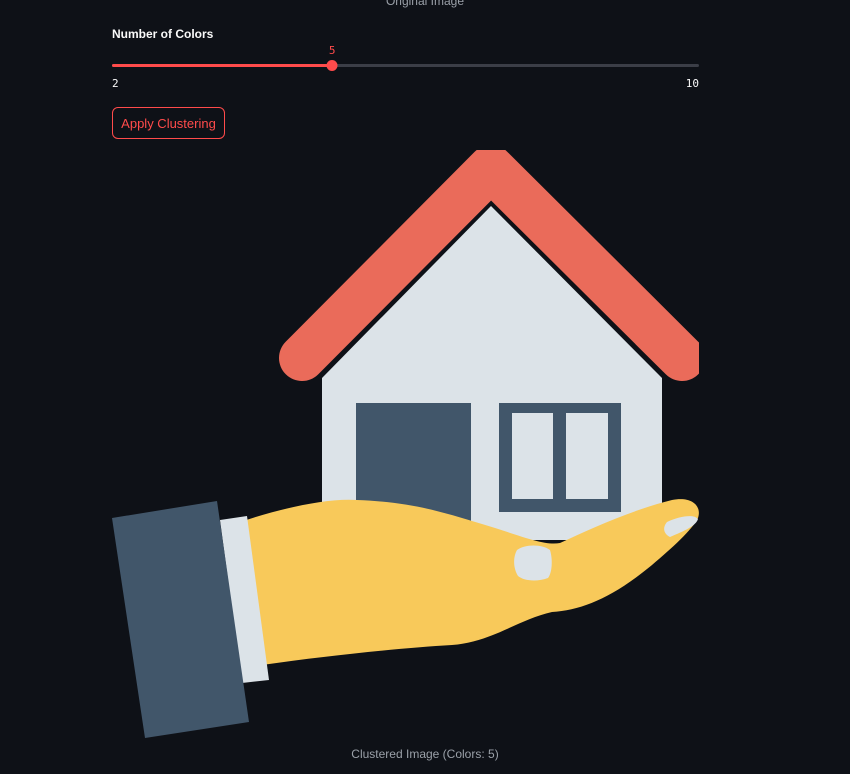 The image size is (850, 774). What do you see at coordinates (168, 123) in the screenshot?
I see `apply-clustering-button: Apply Clustering` at bounding box center [168, 123].